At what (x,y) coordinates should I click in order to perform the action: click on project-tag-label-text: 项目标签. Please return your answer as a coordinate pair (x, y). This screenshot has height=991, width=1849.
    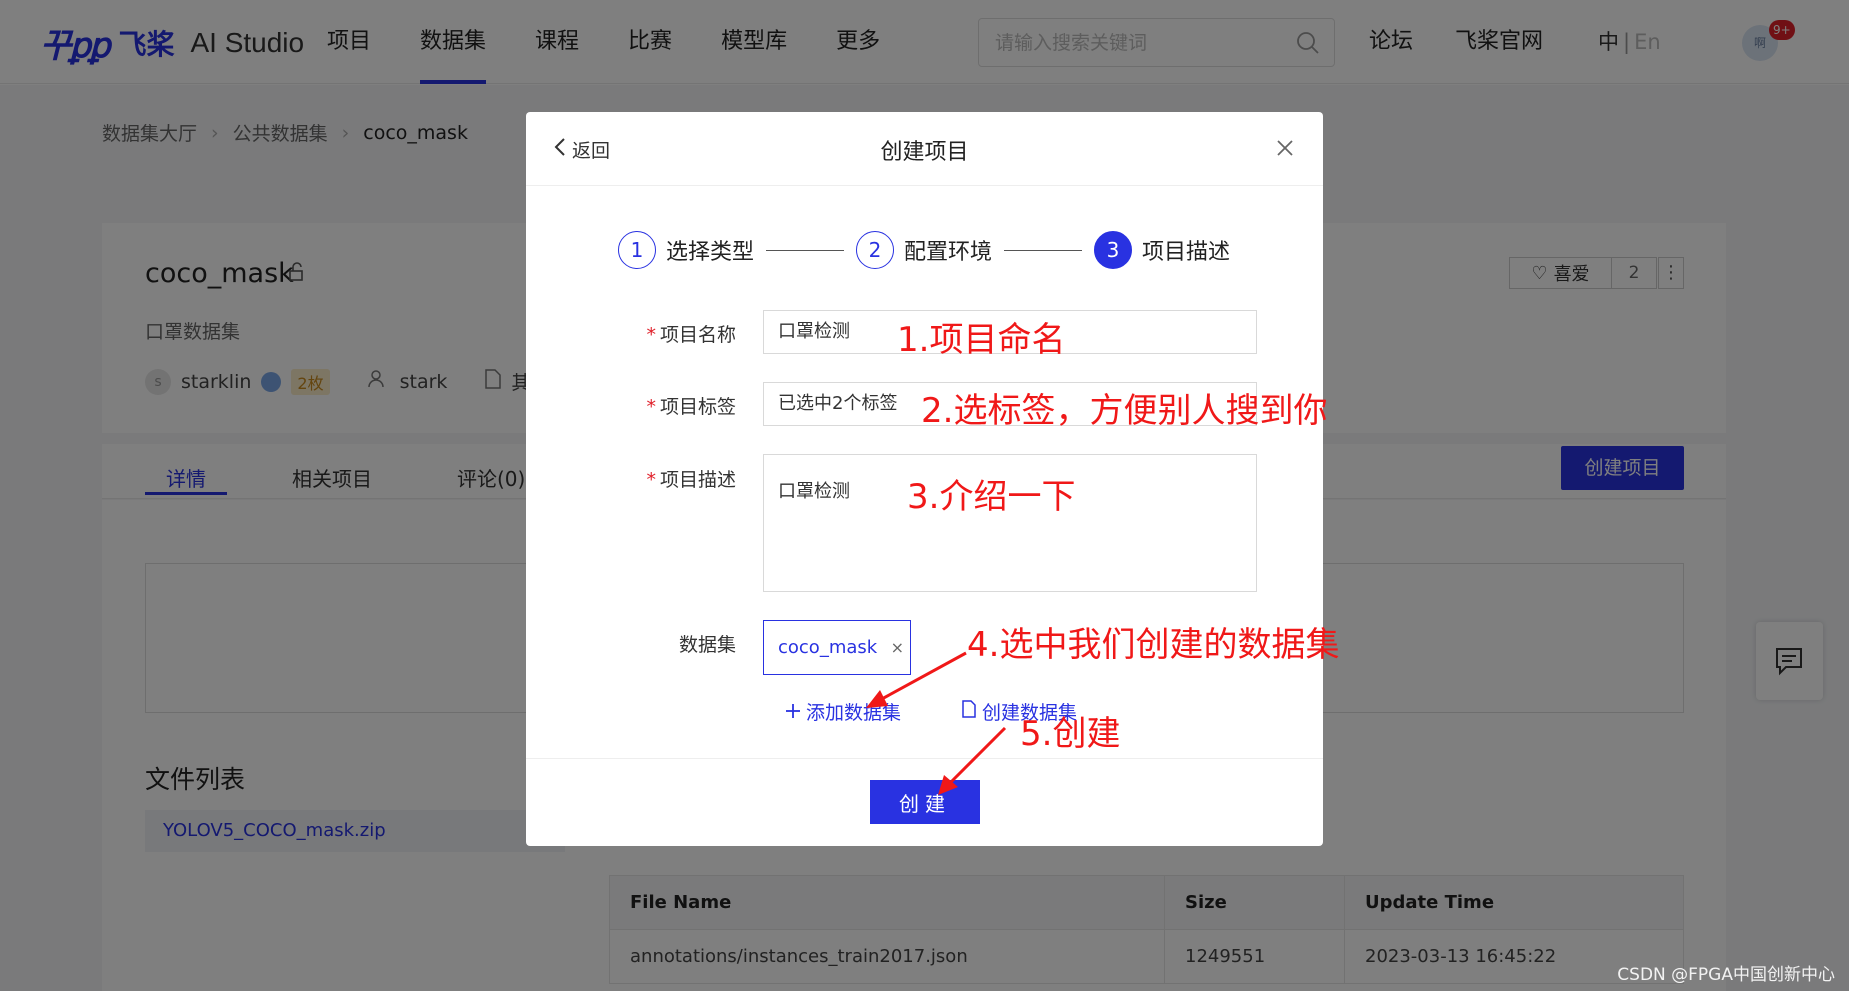
    Looking at the image, I should click on (697, 407).